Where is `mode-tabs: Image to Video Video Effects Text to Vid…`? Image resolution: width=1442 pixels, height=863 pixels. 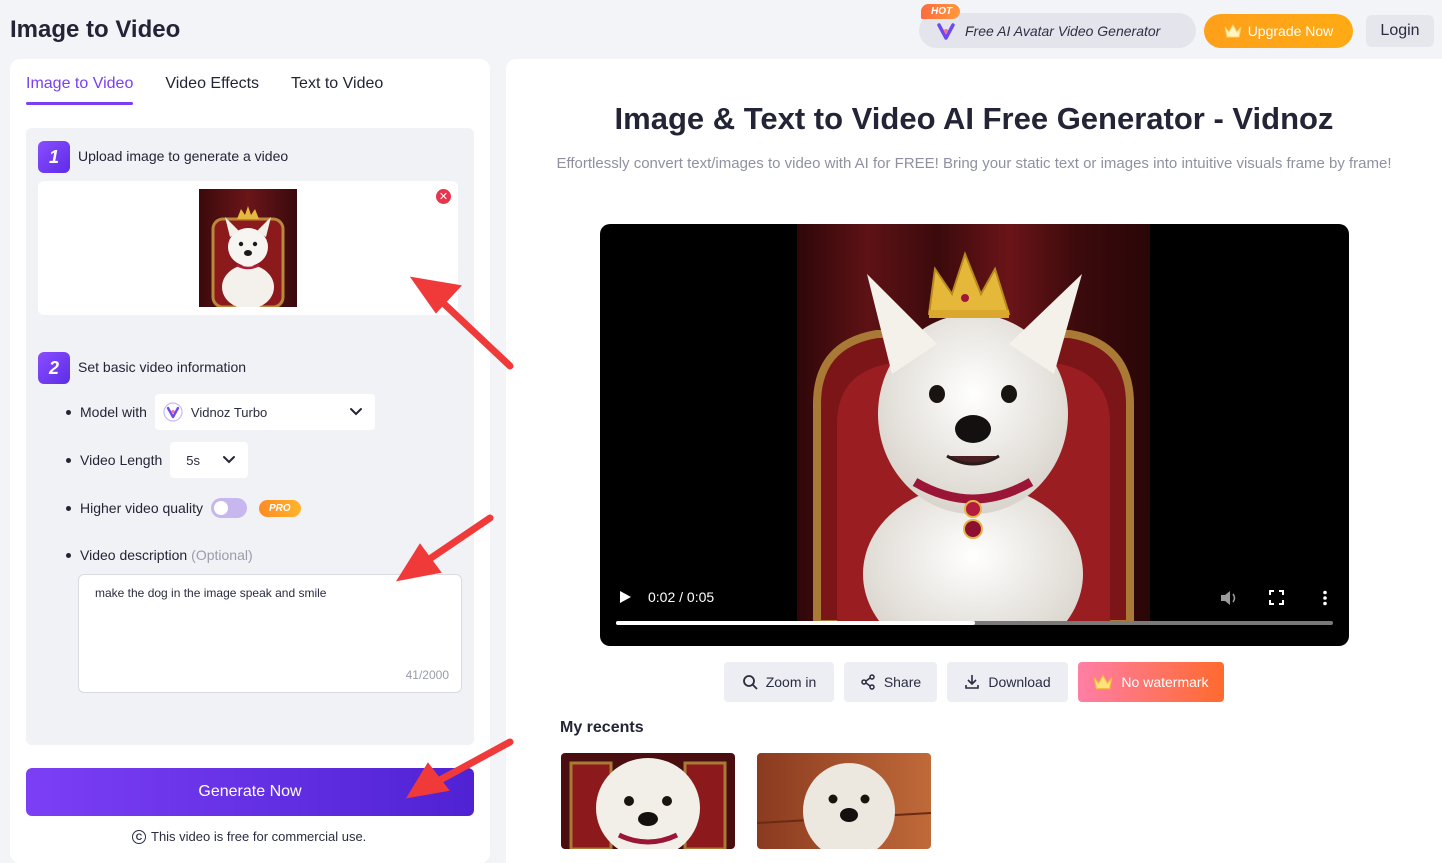
mode-tabs: Image to Video Video Effects Text to Vid… is located at coordinates (204, 90).